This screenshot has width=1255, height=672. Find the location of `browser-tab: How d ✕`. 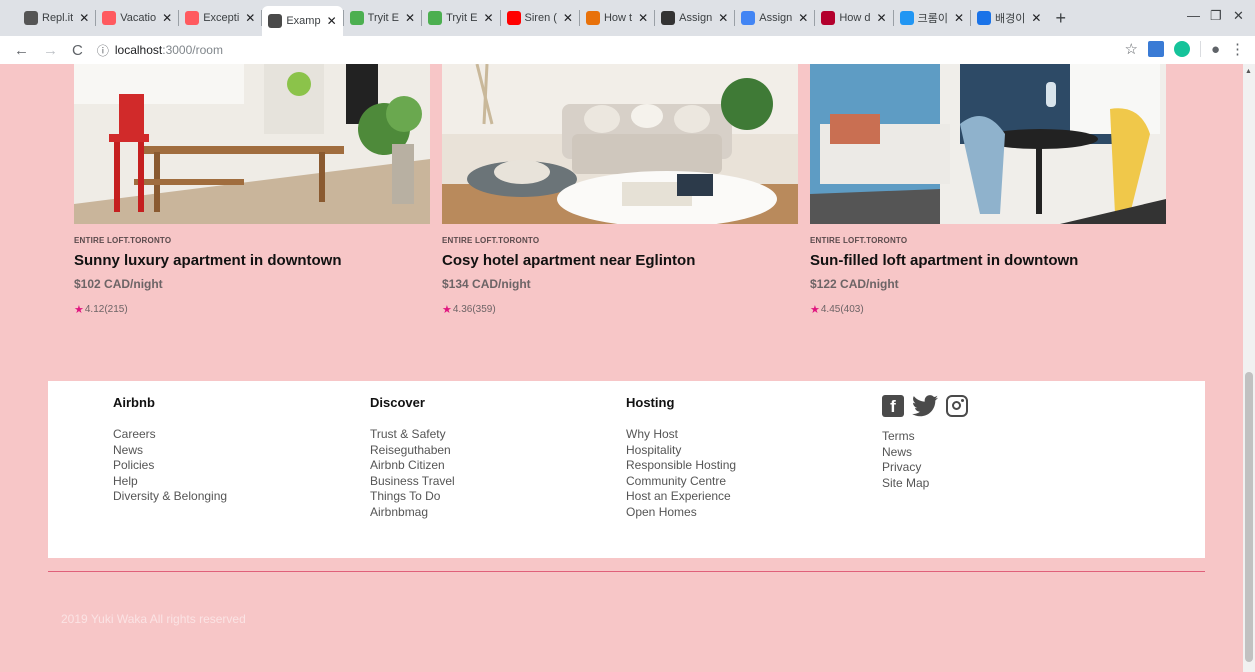

browser-tab: How d ✕ is located at coordinates (853, 18).